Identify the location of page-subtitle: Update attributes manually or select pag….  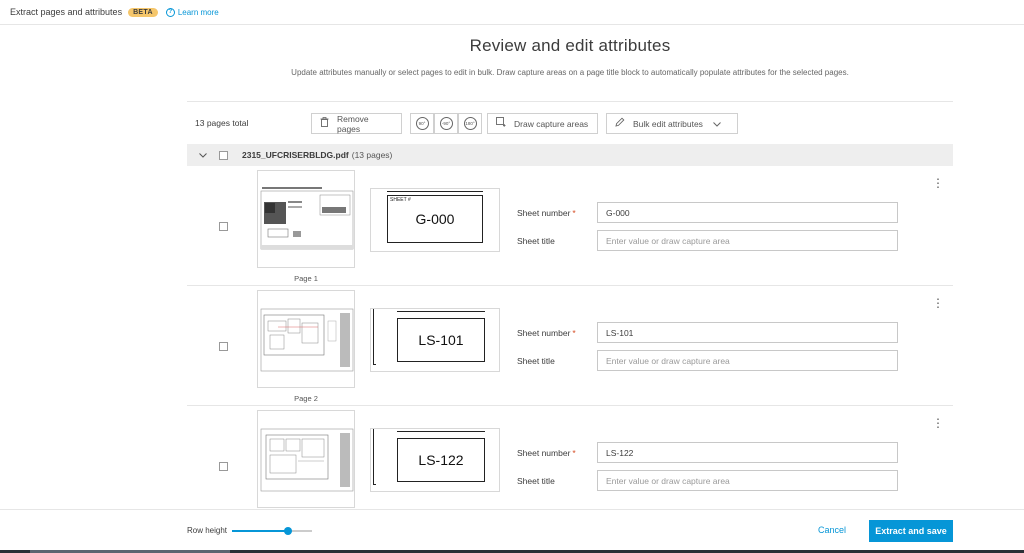
(570, 72).